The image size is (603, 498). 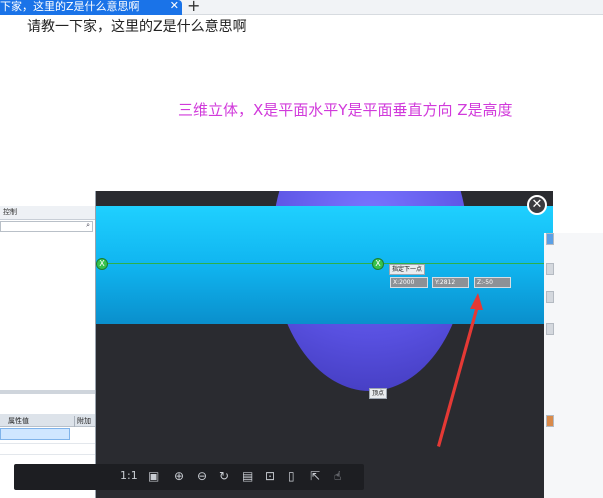 I want to click on tab-close-icon: ✕, so click(x=174, y=6).